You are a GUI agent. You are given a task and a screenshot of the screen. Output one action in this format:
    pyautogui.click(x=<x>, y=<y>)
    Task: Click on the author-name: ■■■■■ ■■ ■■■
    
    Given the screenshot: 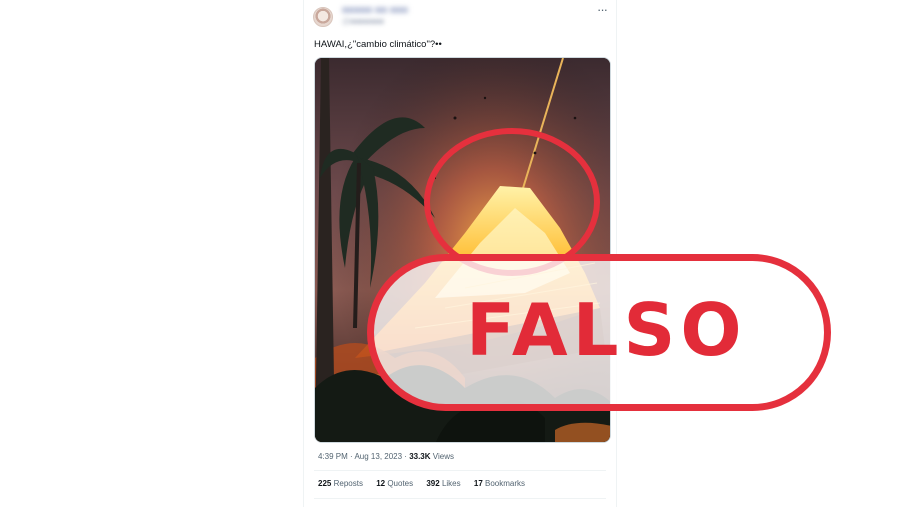 What is the action you would take?
    pyautogui.click(x=397, y=10)
    